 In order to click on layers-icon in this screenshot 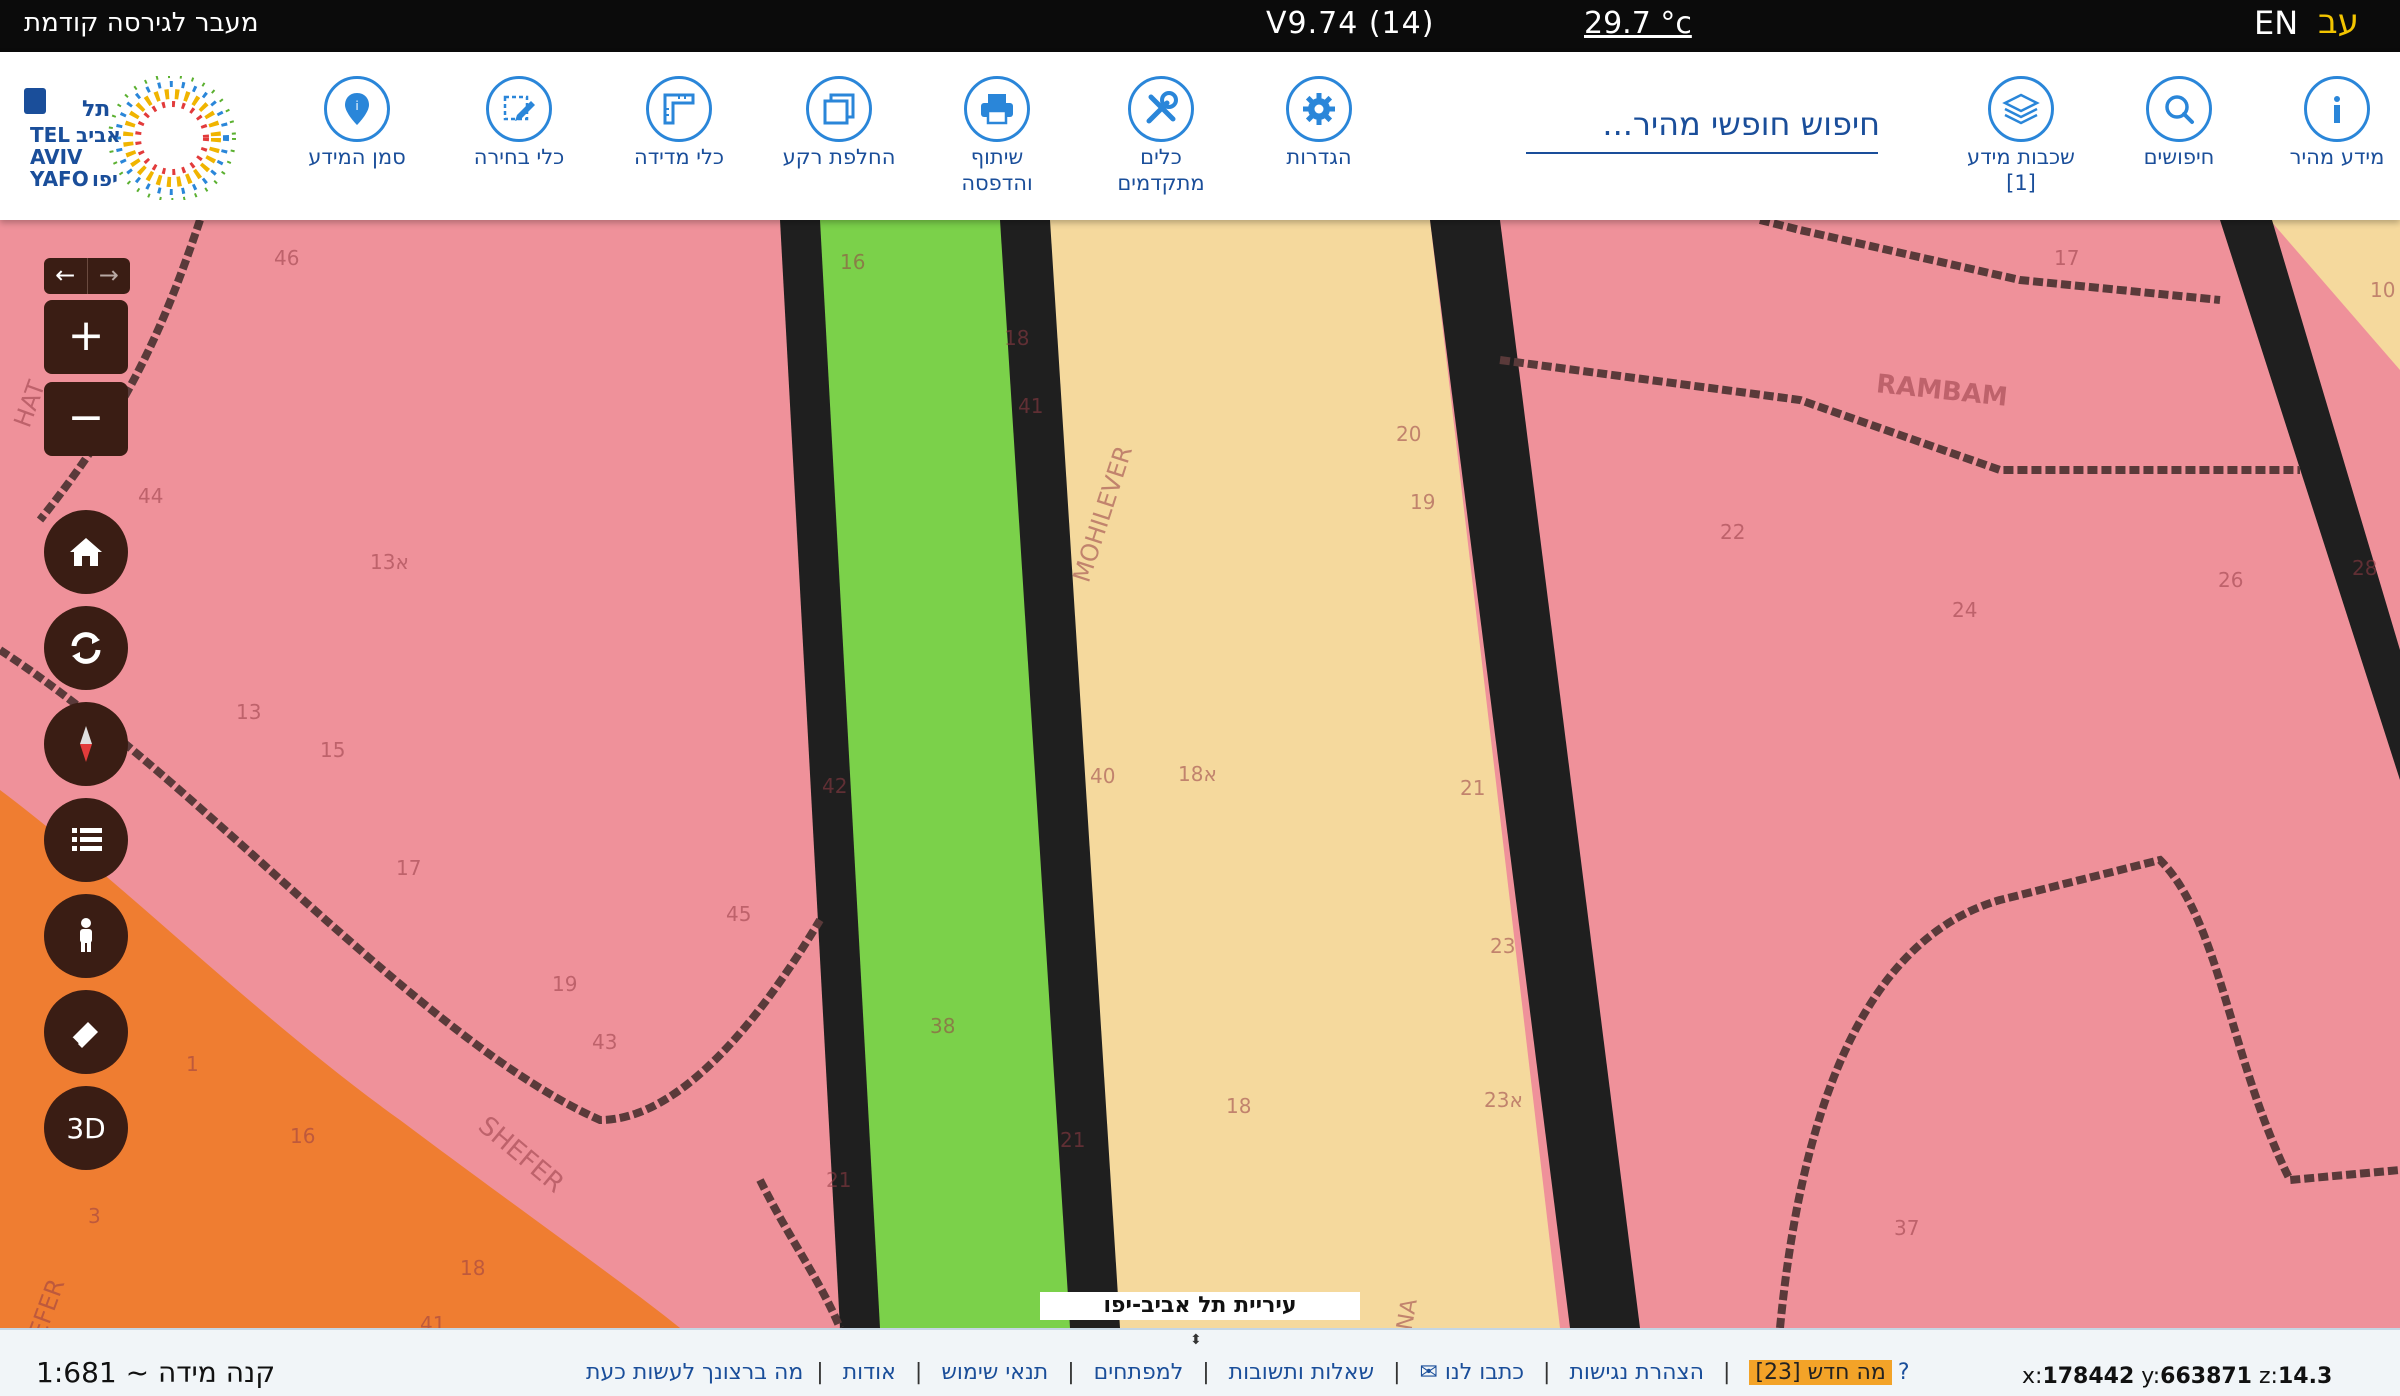, I will do `click(2021, 109)`.